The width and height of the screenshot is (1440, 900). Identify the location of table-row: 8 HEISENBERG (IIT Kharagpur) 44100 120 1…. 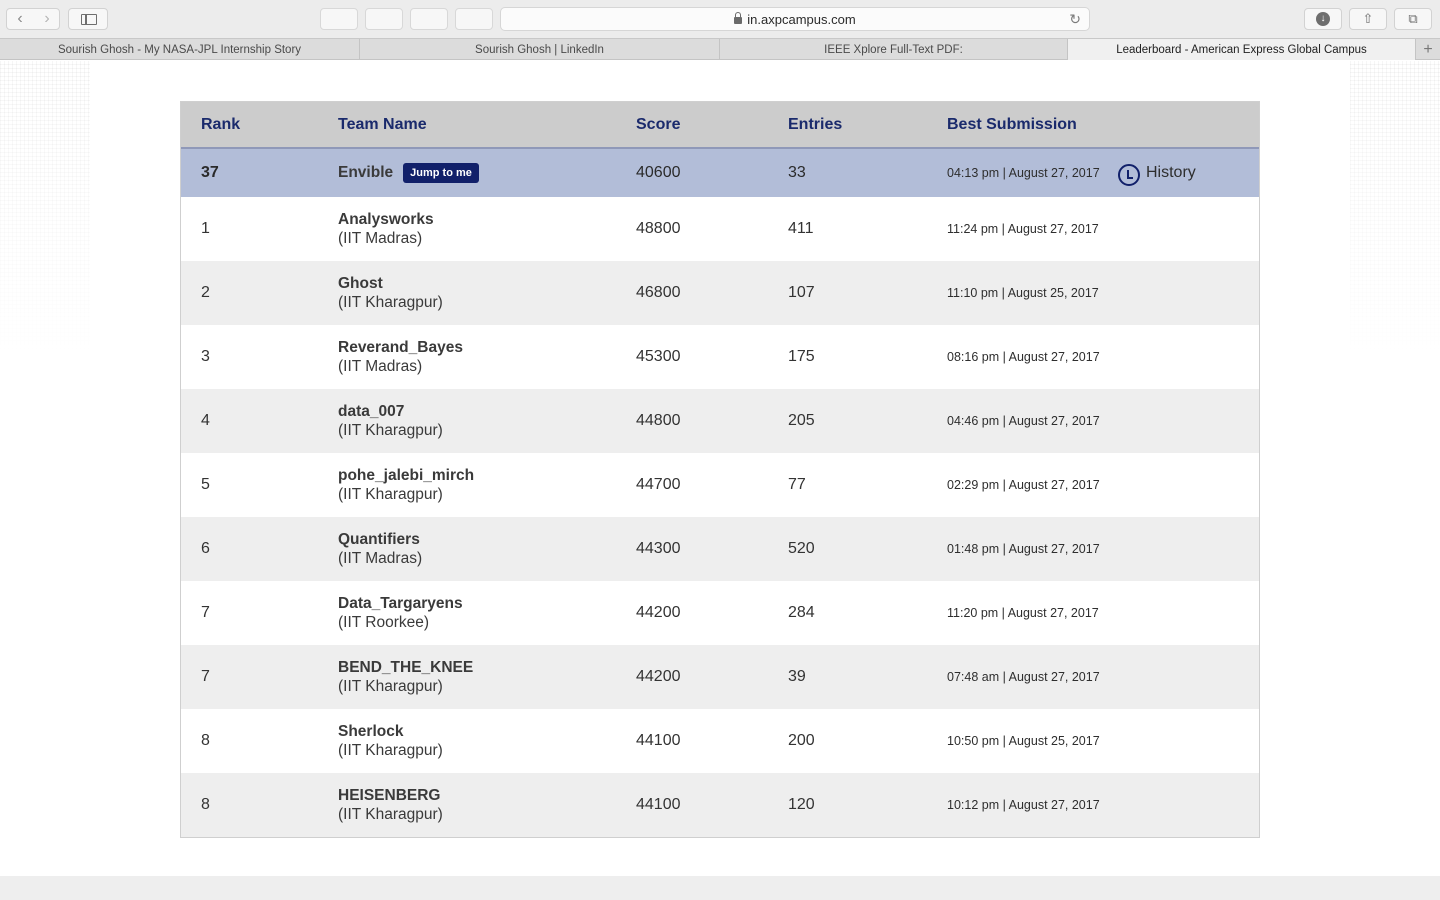
(720, 805).